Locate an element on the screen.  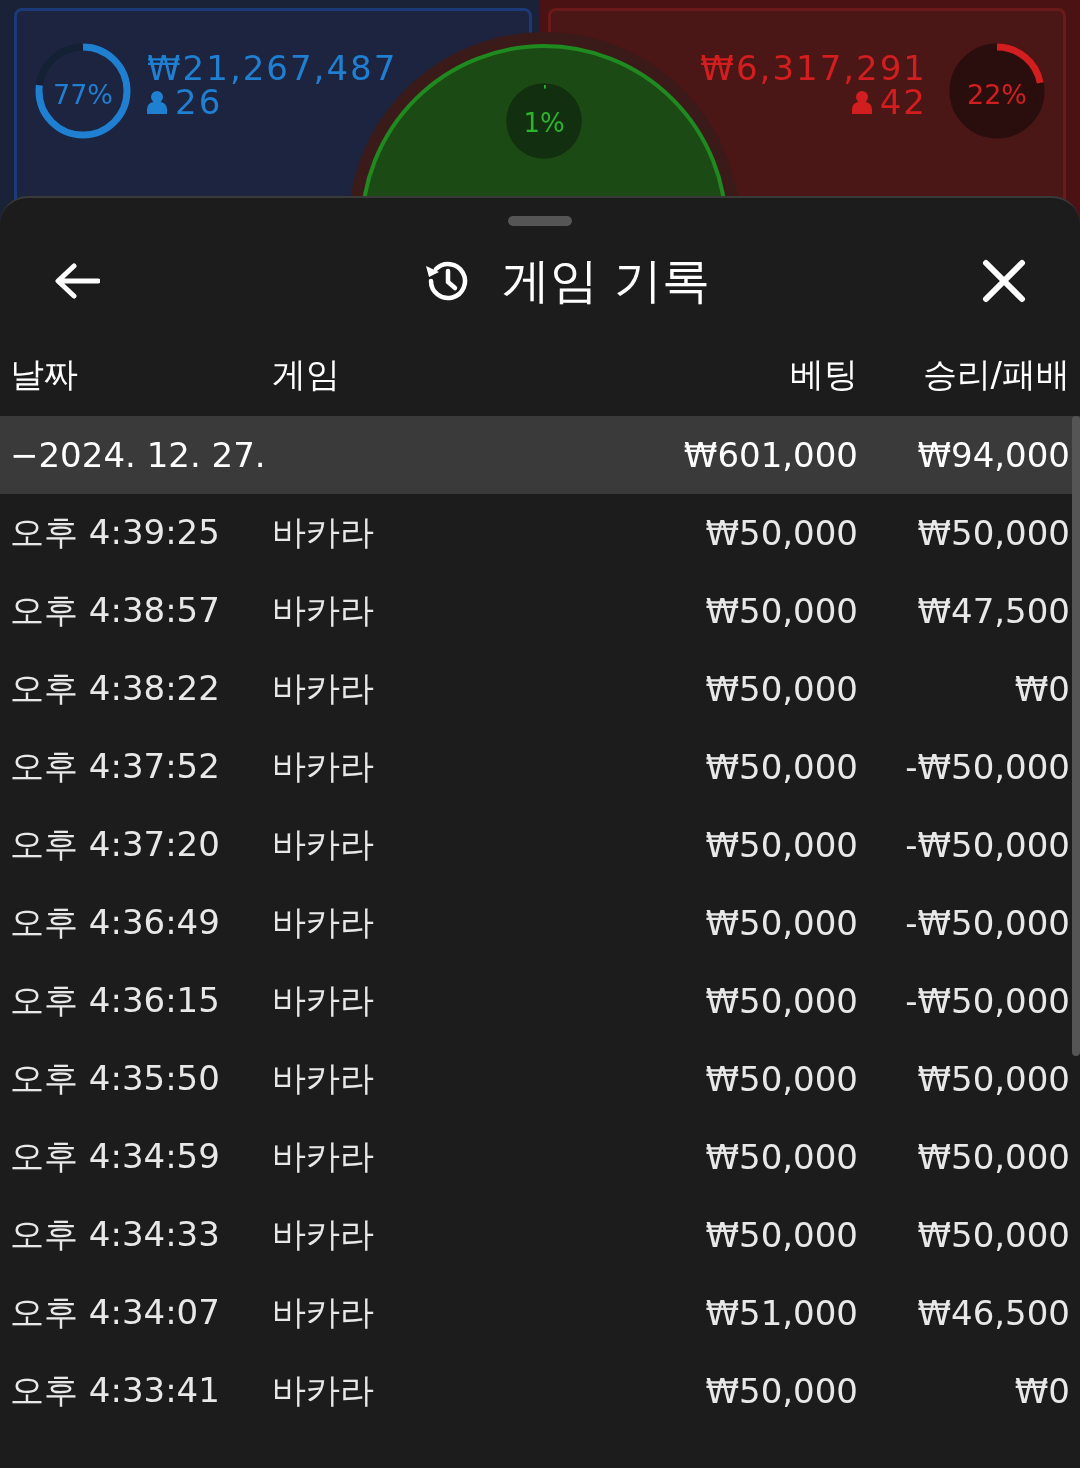
table-cell-text: ₩94,000 is located at coordinates (993, 455).